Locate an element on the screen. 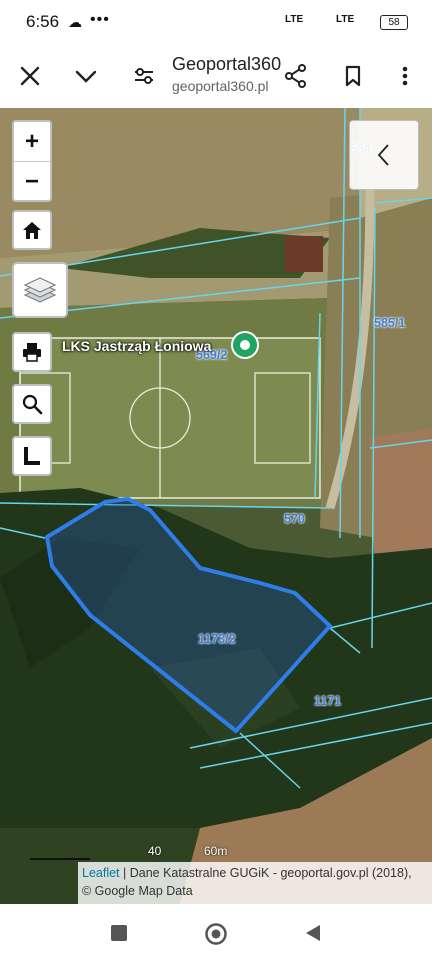  print-icon is located at coordinates (32, 352).